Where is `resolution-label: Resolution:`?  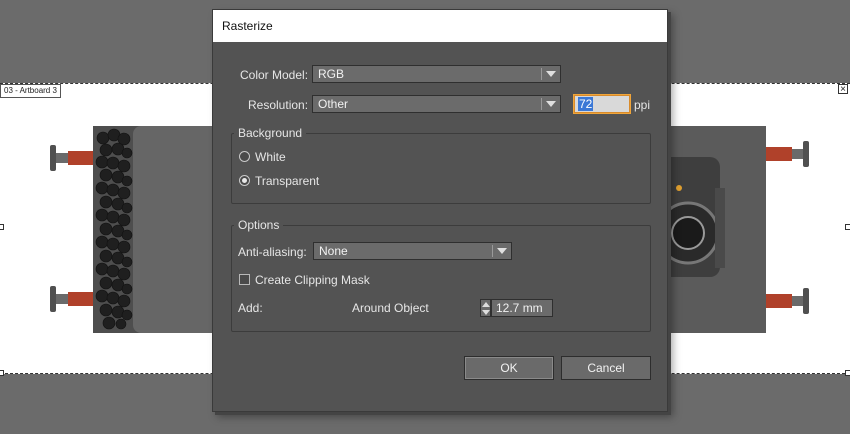
resolution-label: Resolution: is located at coordinates (278, 105).